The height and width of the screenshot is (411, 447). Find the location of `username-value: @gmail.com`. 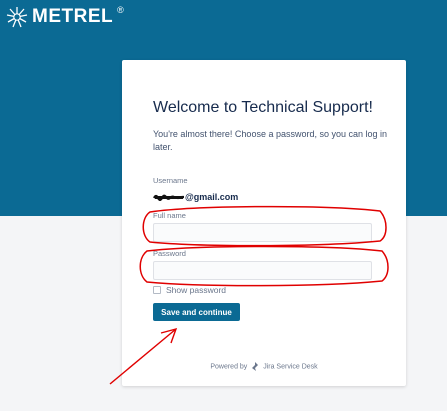

username-value: @gmail.com is located at coordinates (195, 197).